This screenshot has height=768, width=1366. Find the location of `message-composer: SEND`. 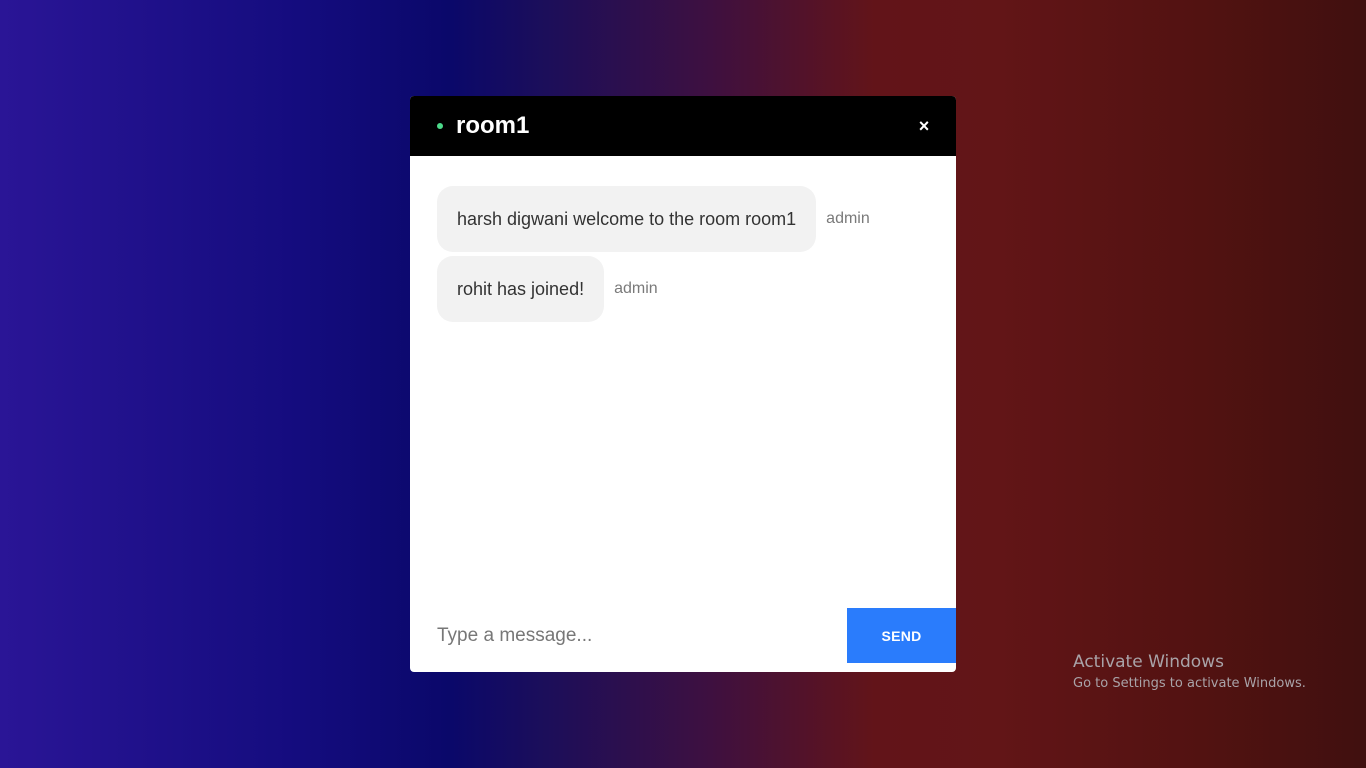

message-composer: SEND is located at coordinates (683, 640).